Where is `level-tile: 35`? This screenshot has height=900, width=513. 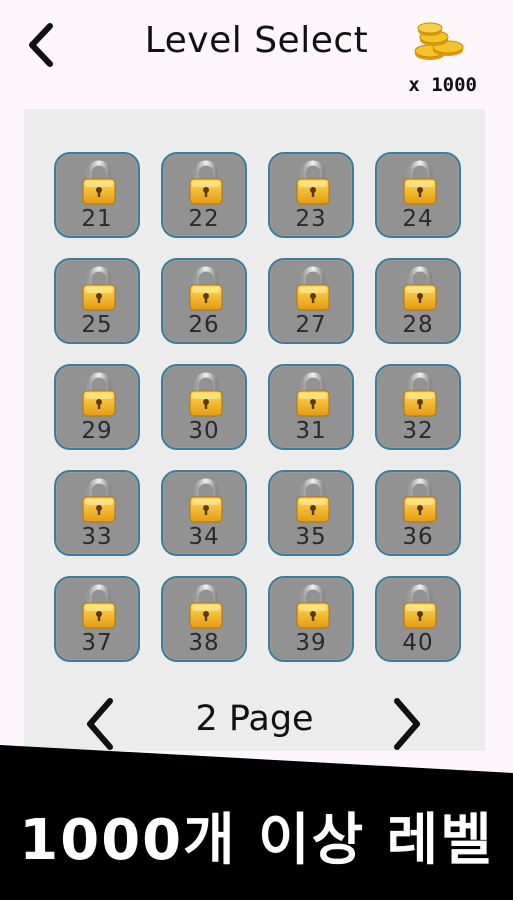 level-tile: 35 is located at coordinates (311, 513).